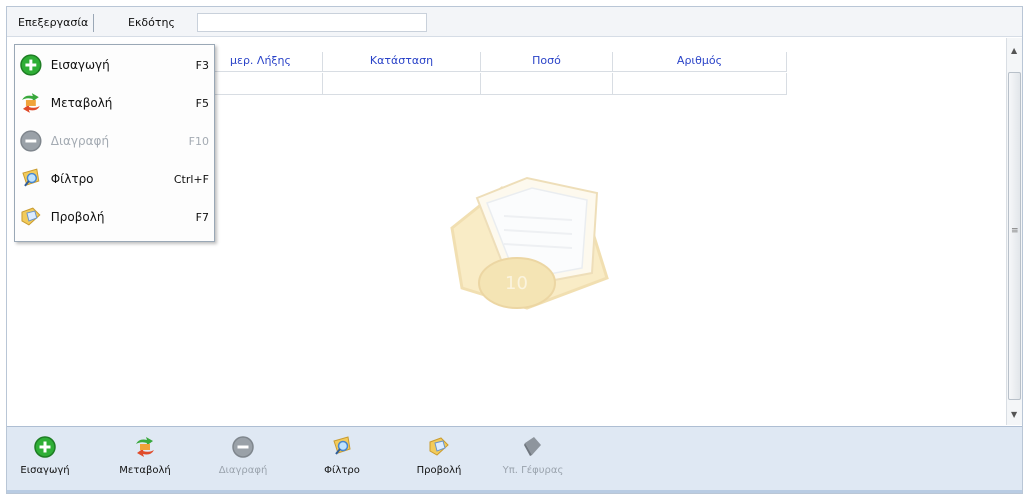 The width and height of the screenshot is (1029, 500). Describe the element at coordinates (439, 470) in the screenshot. I see `view-button-label: Προβολή` at that location.